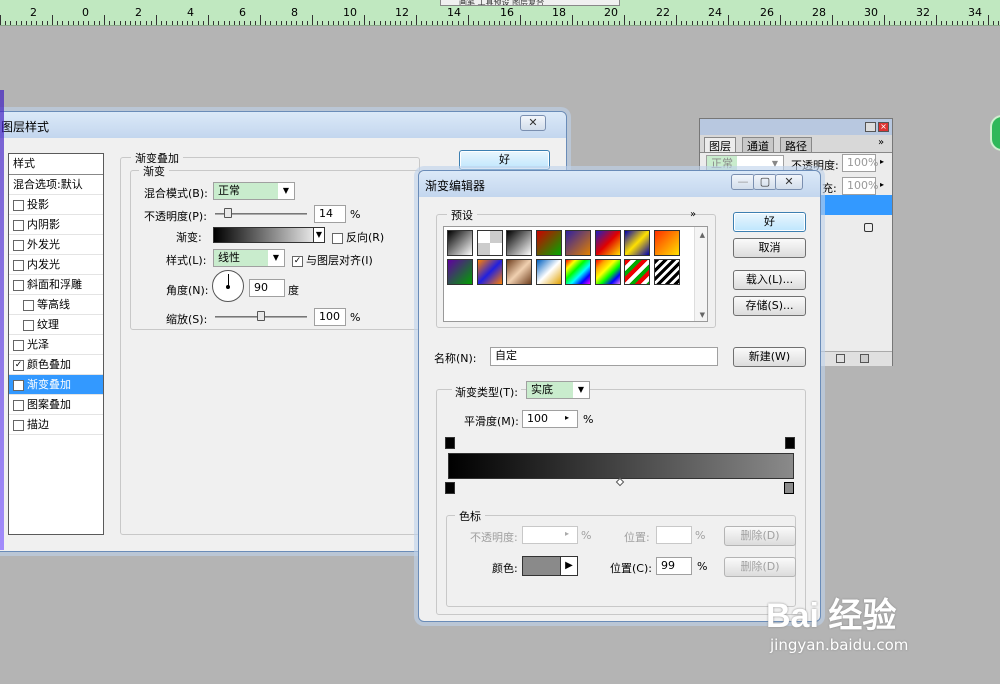 Image resolution: width=1000 pixels, height=684 pixels. What do you see at coordinates (56, 385) in the screenshot?
I see `style-item: ✓ 渐变叠加` at bounding box center [56, 385].